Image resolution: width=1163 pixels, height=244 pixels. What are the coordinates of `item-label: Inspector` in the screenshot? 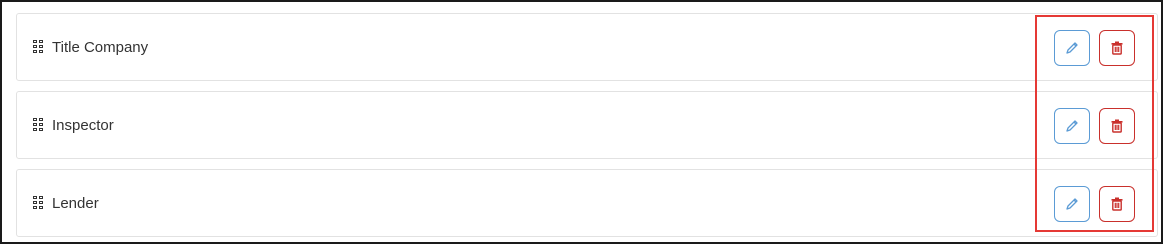 It's located at (83, 125).